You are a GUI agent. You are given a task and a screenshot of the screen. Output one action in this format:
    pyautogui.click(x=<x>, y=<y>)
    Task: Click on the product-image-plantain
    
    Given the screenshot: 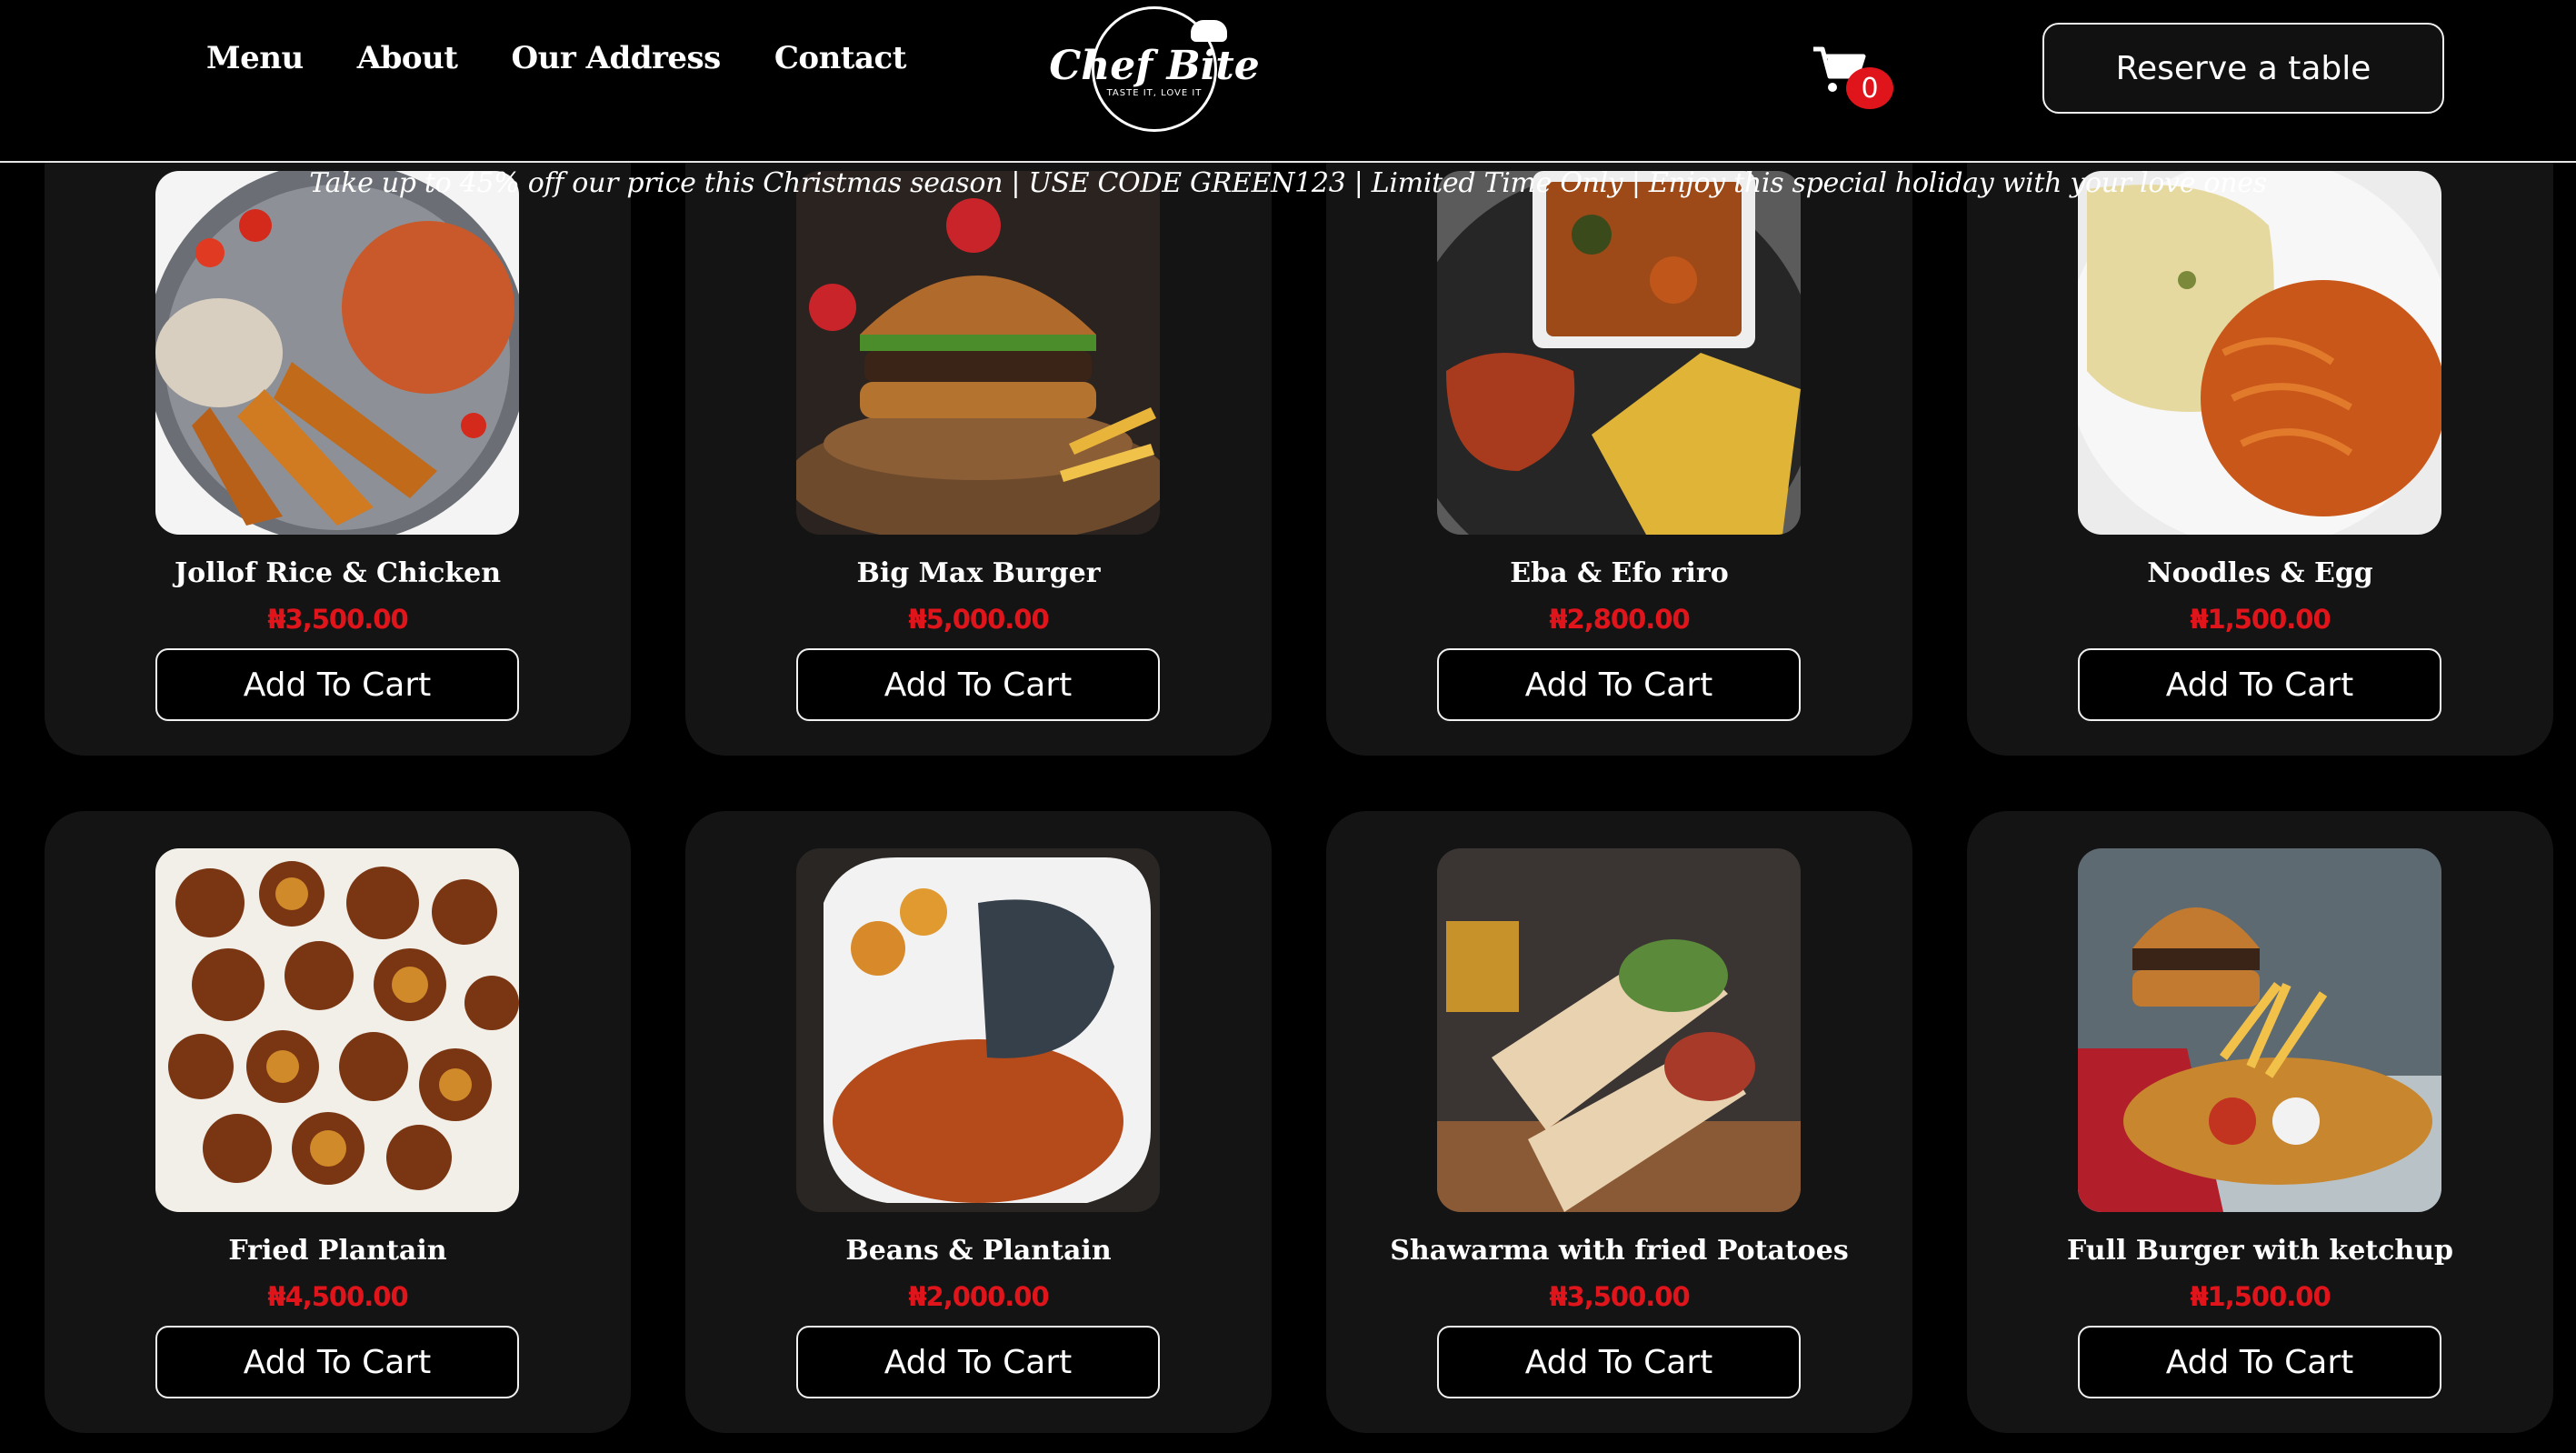 What is the action you would take?
    pyautogui.click(x=337, y=1030)
    